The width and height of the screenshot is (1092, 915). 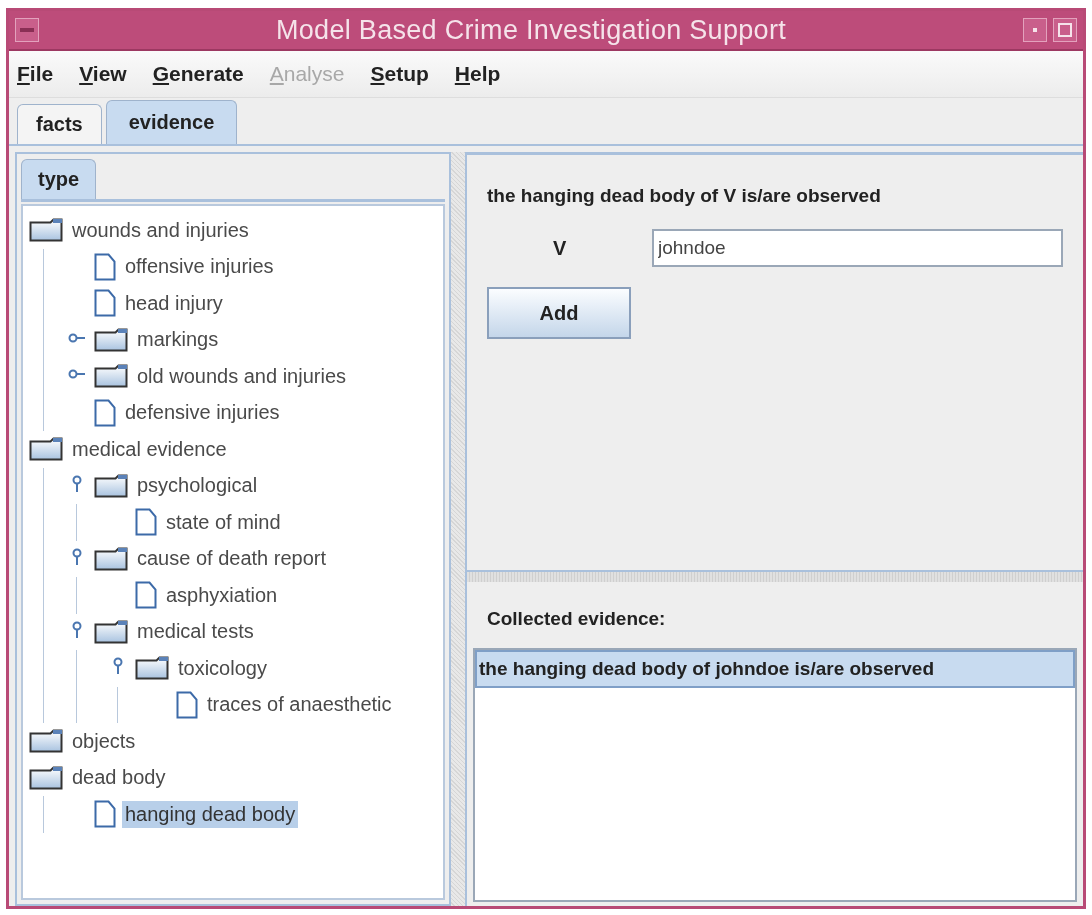 What do you see at coordinates (171, 122) in the screenshot?
I see `tab: evidence` at bounding box center [171, 122].